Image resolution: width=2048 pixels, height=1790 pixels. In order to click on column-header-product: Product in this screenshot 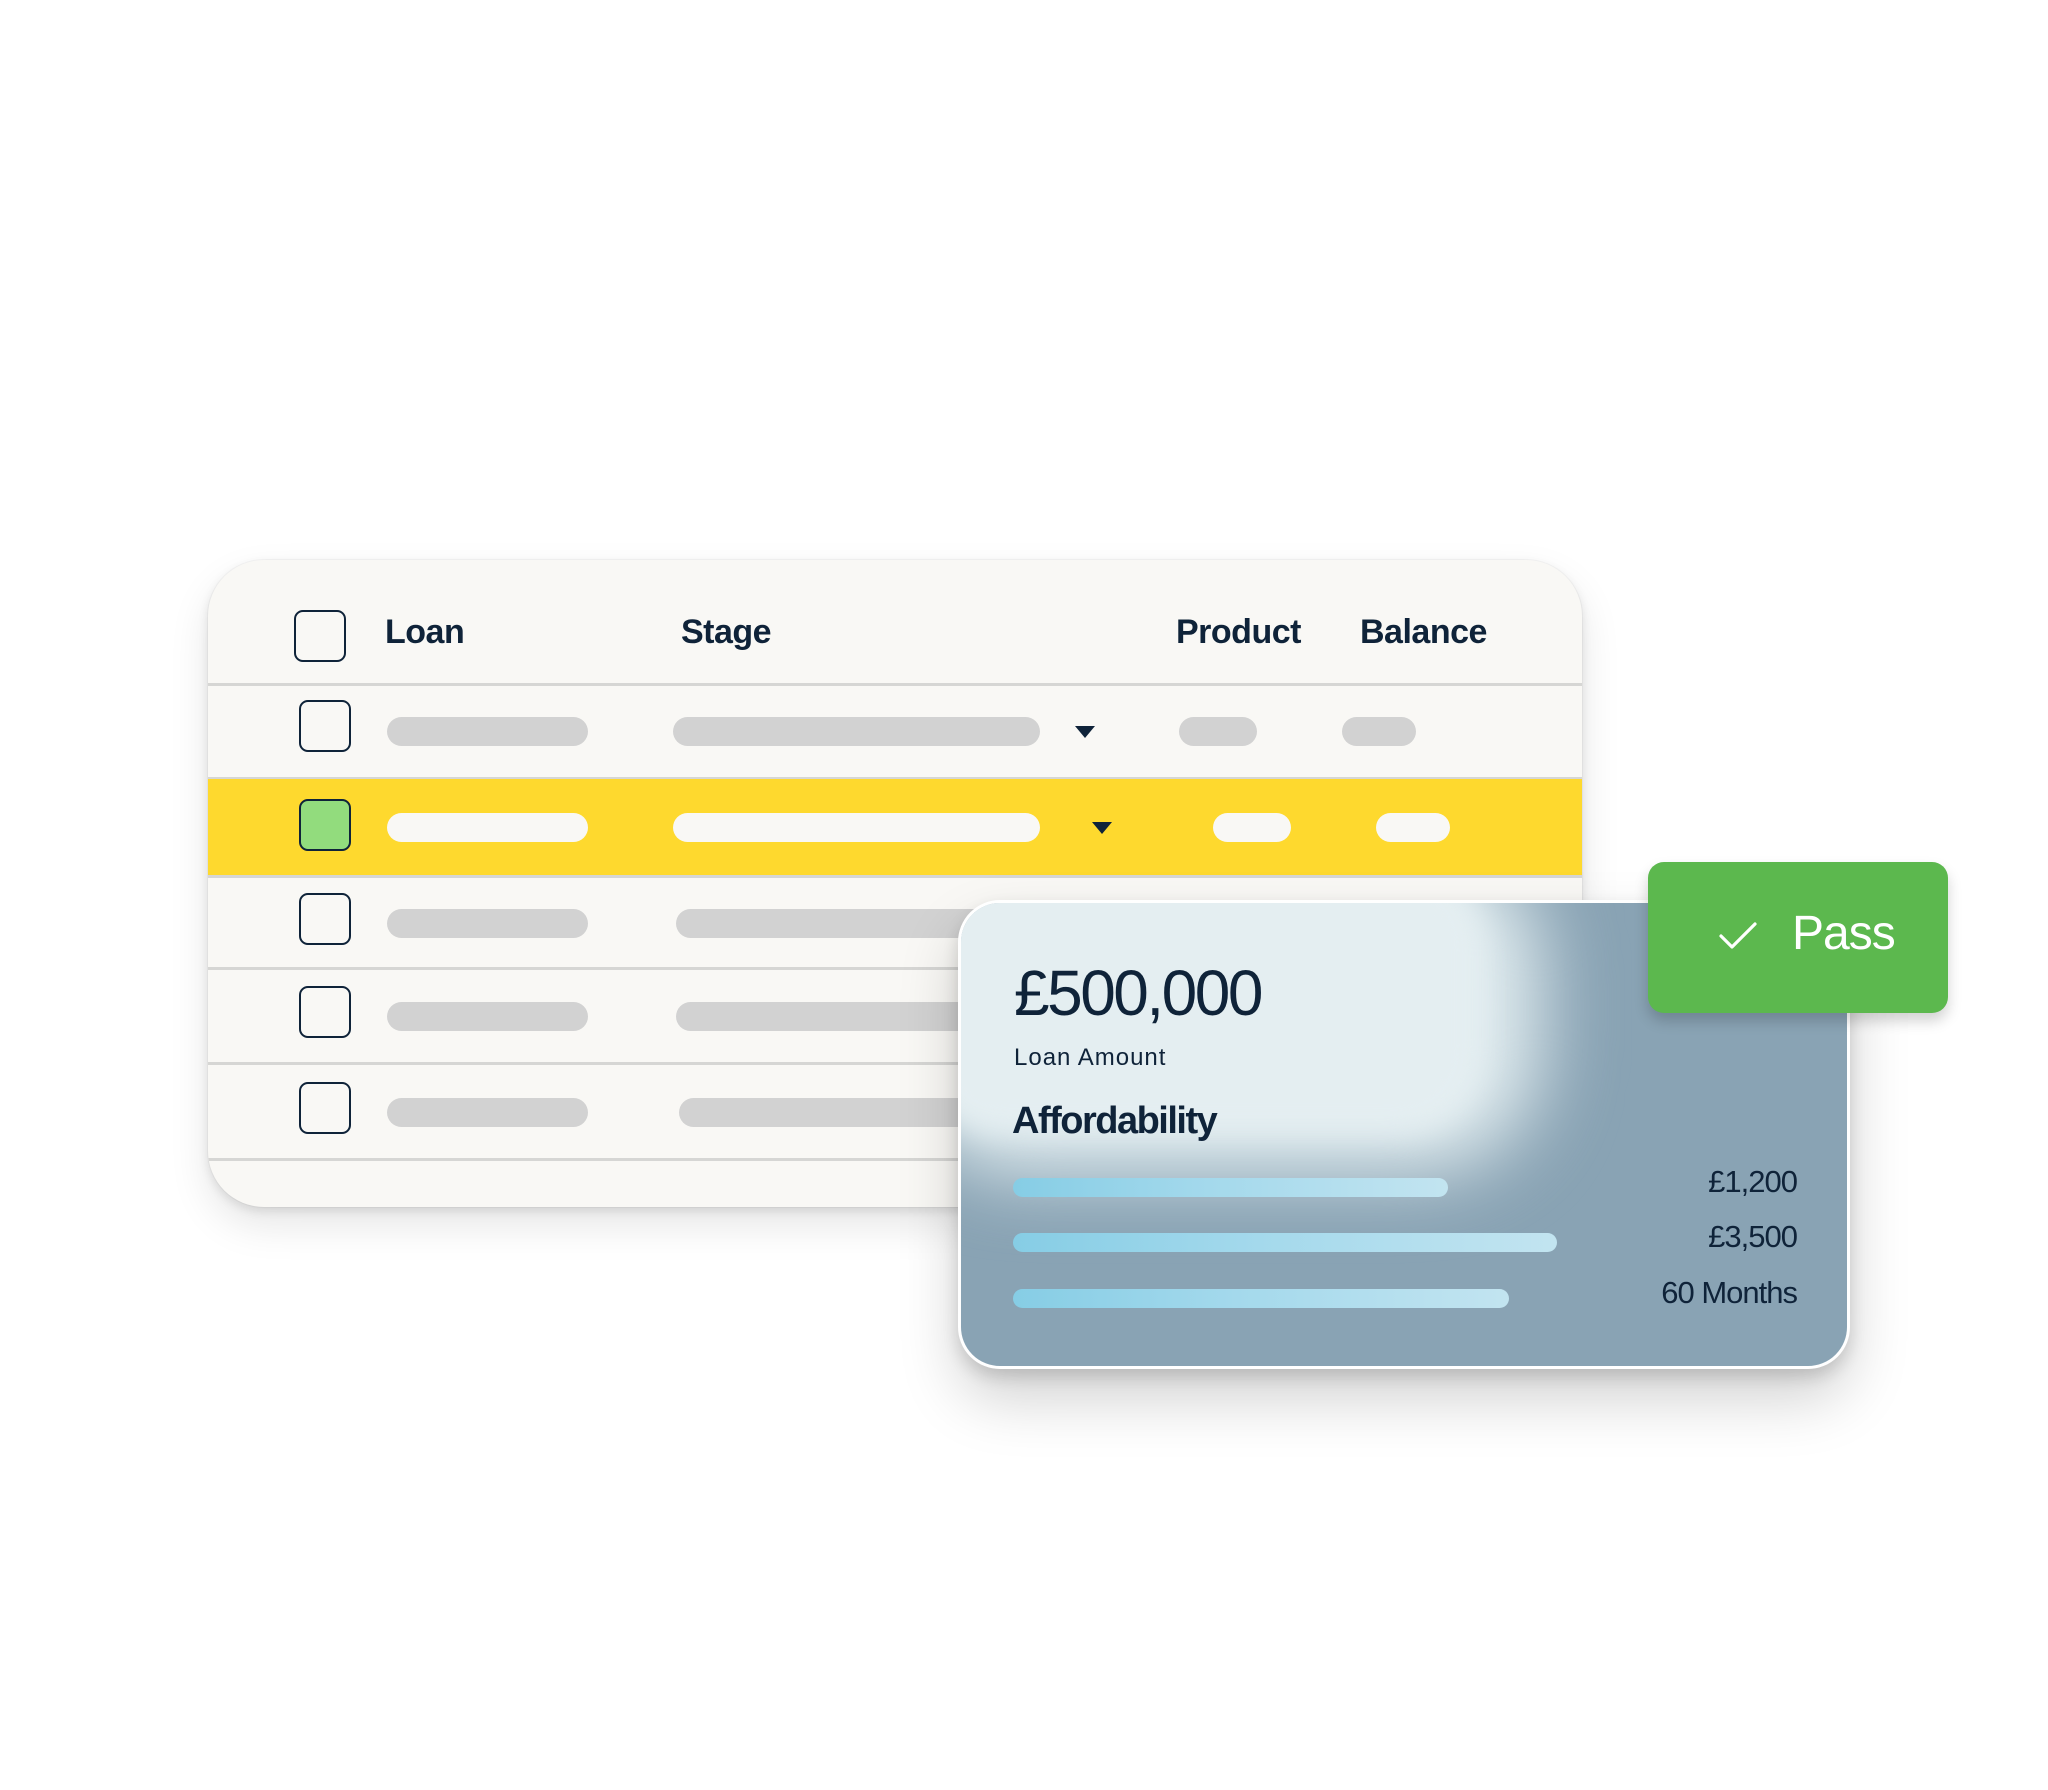, I will do `click(1238, 632)`.